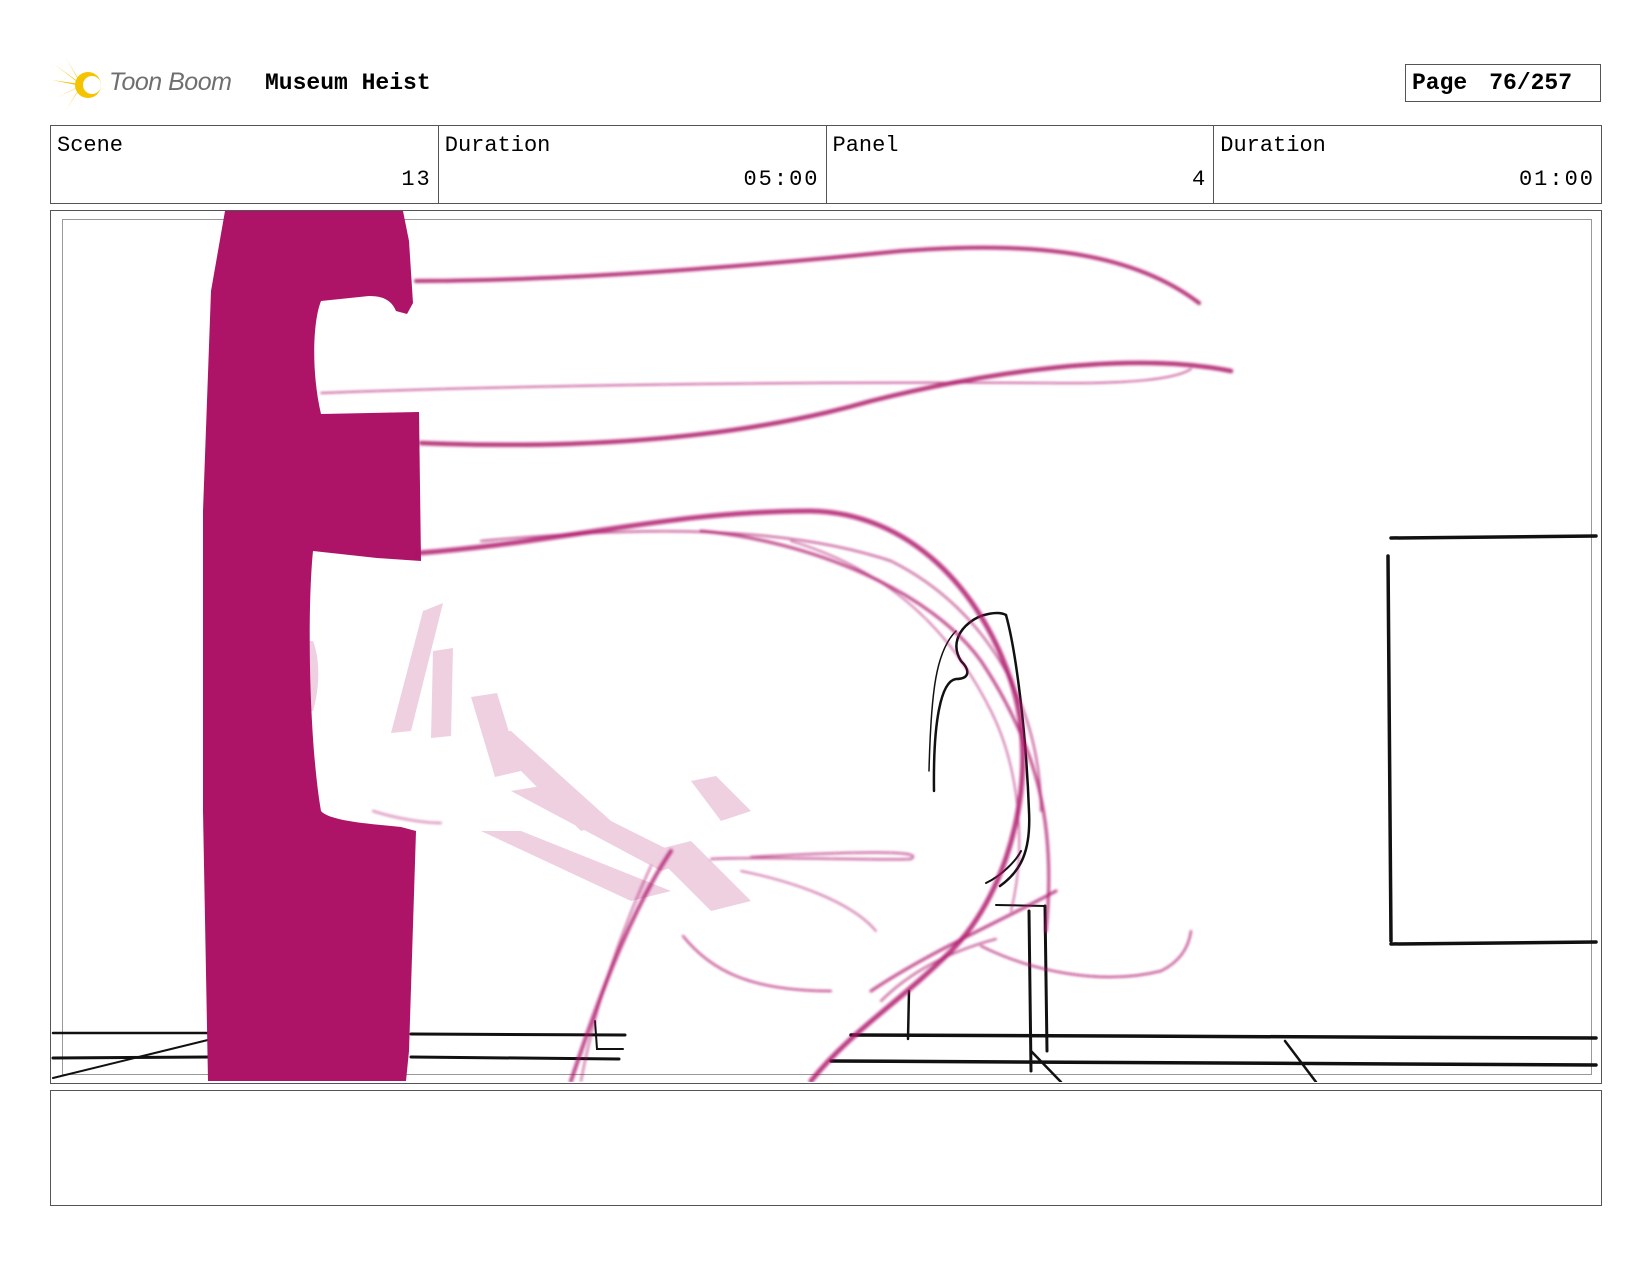 This screenshot has height=1275, width=1650. I want to click on storyboard-header: Toon Boom Museum Heist Page 76/257, so click(827, 86).